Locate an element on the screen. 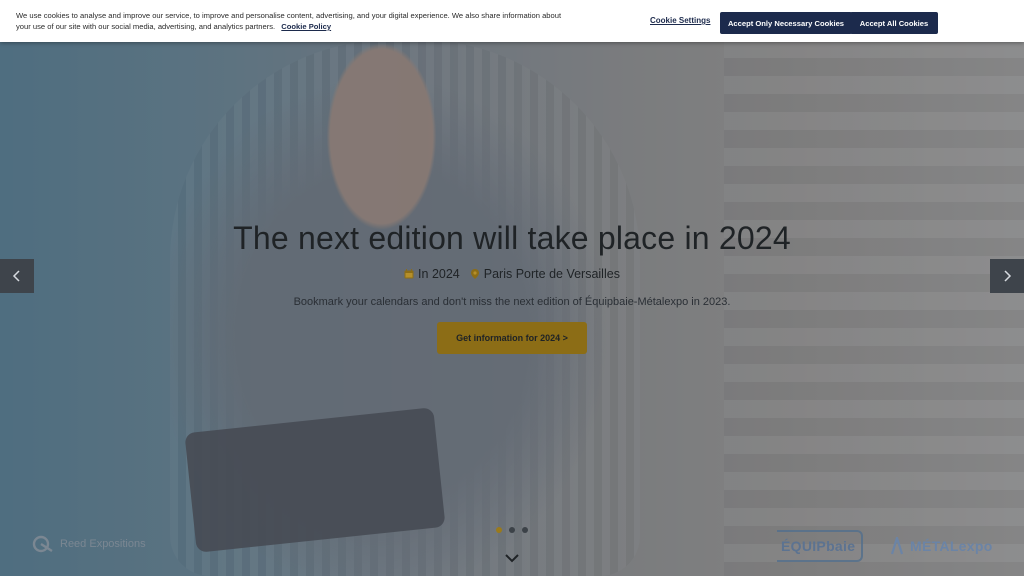  reed-logo-icon is located at coordinates (42, 544).